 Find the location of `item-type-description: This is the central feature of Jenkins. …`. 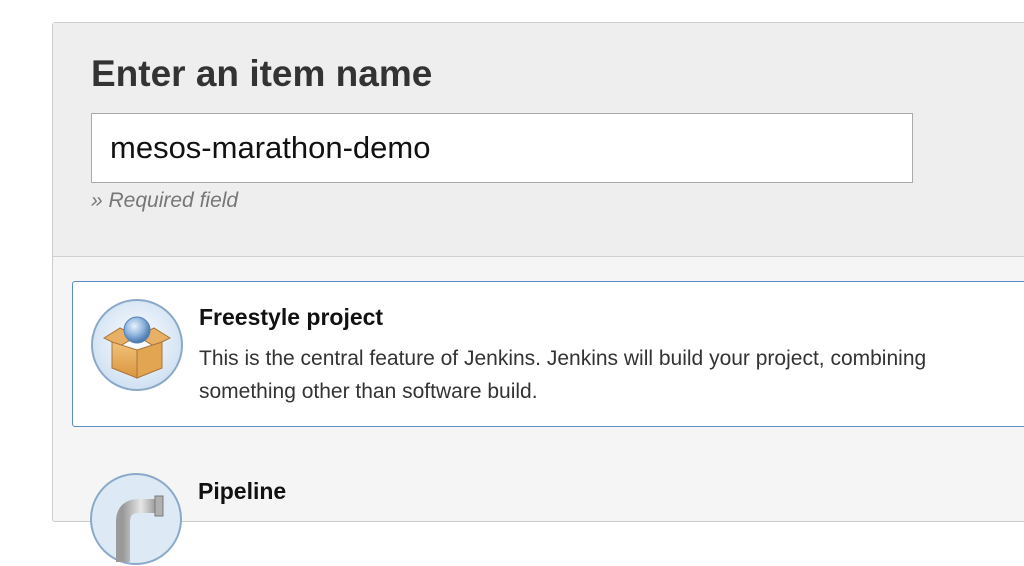

item-type-description: This is the central feature of Jenkins. … is located at coordinates (611, 375).